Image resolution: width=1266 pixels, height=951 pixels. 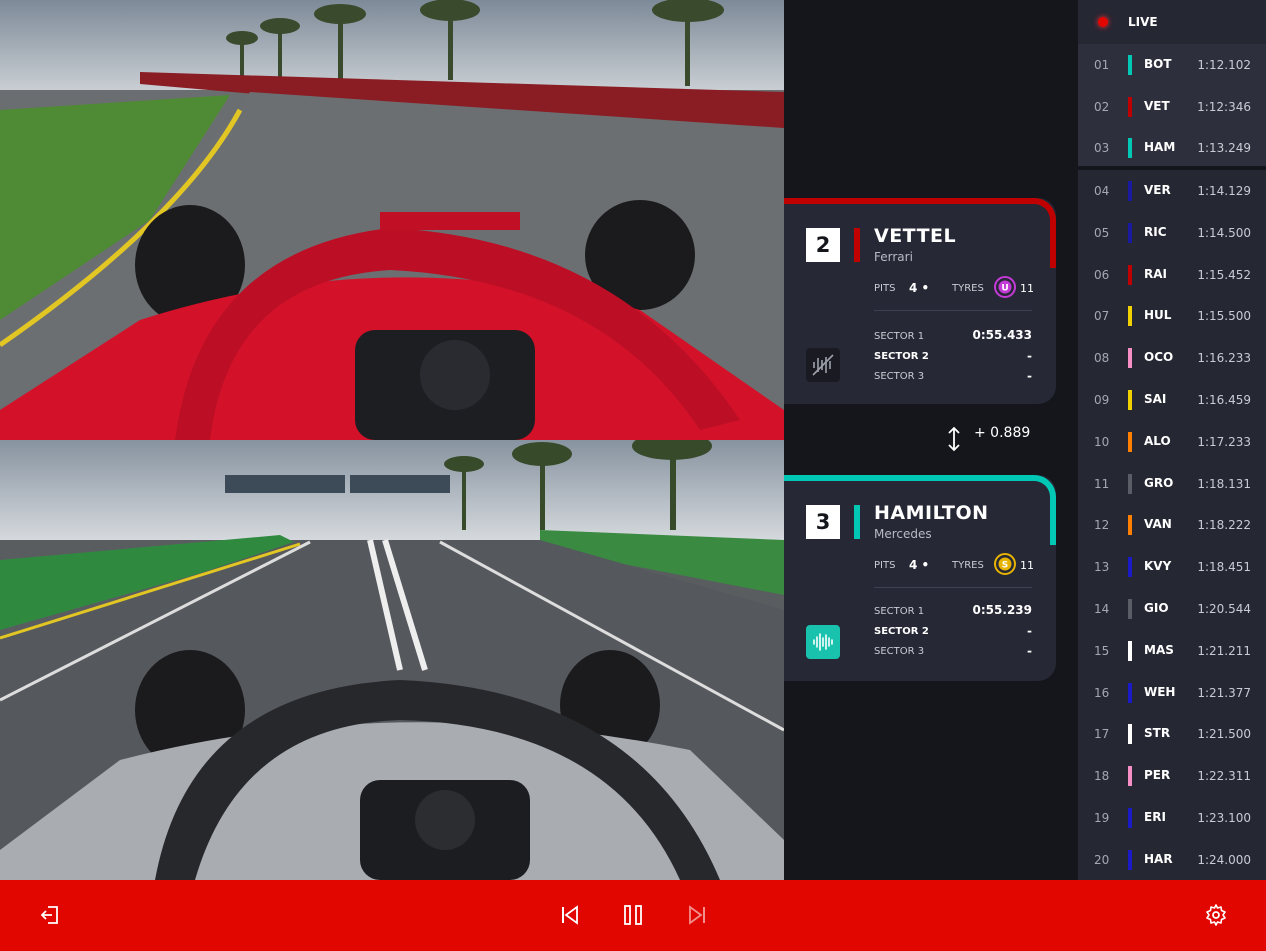 I want to click on row-position: 13, so click(x=1102, y=567).